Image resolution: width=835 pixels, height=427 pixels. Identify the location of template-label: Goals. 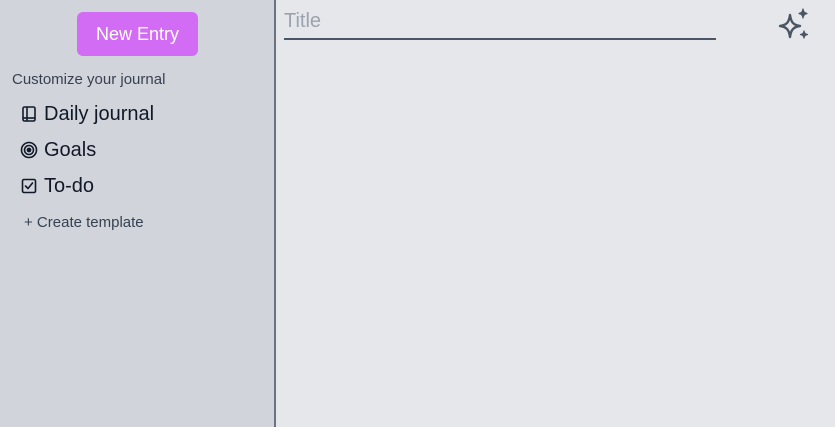
(70, 149).